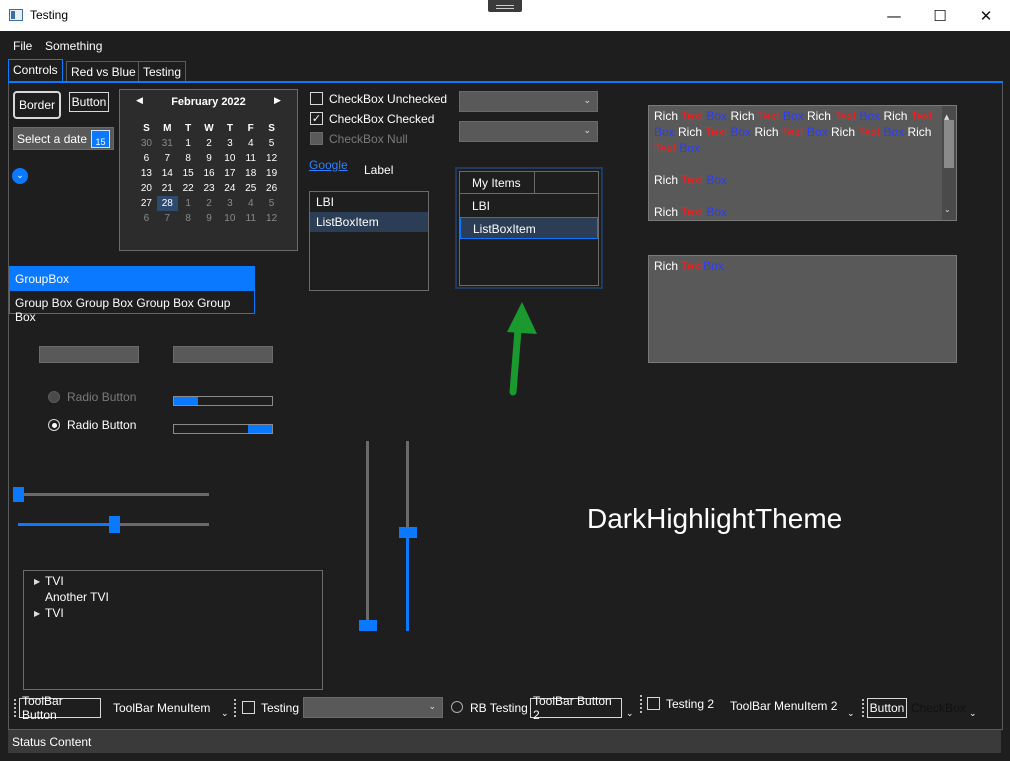 The height and width of the screenshot is (761, 1010). Describe the element at coordinates (146, 173) in the screenshot. I see `calendar-day: 13` at that location.